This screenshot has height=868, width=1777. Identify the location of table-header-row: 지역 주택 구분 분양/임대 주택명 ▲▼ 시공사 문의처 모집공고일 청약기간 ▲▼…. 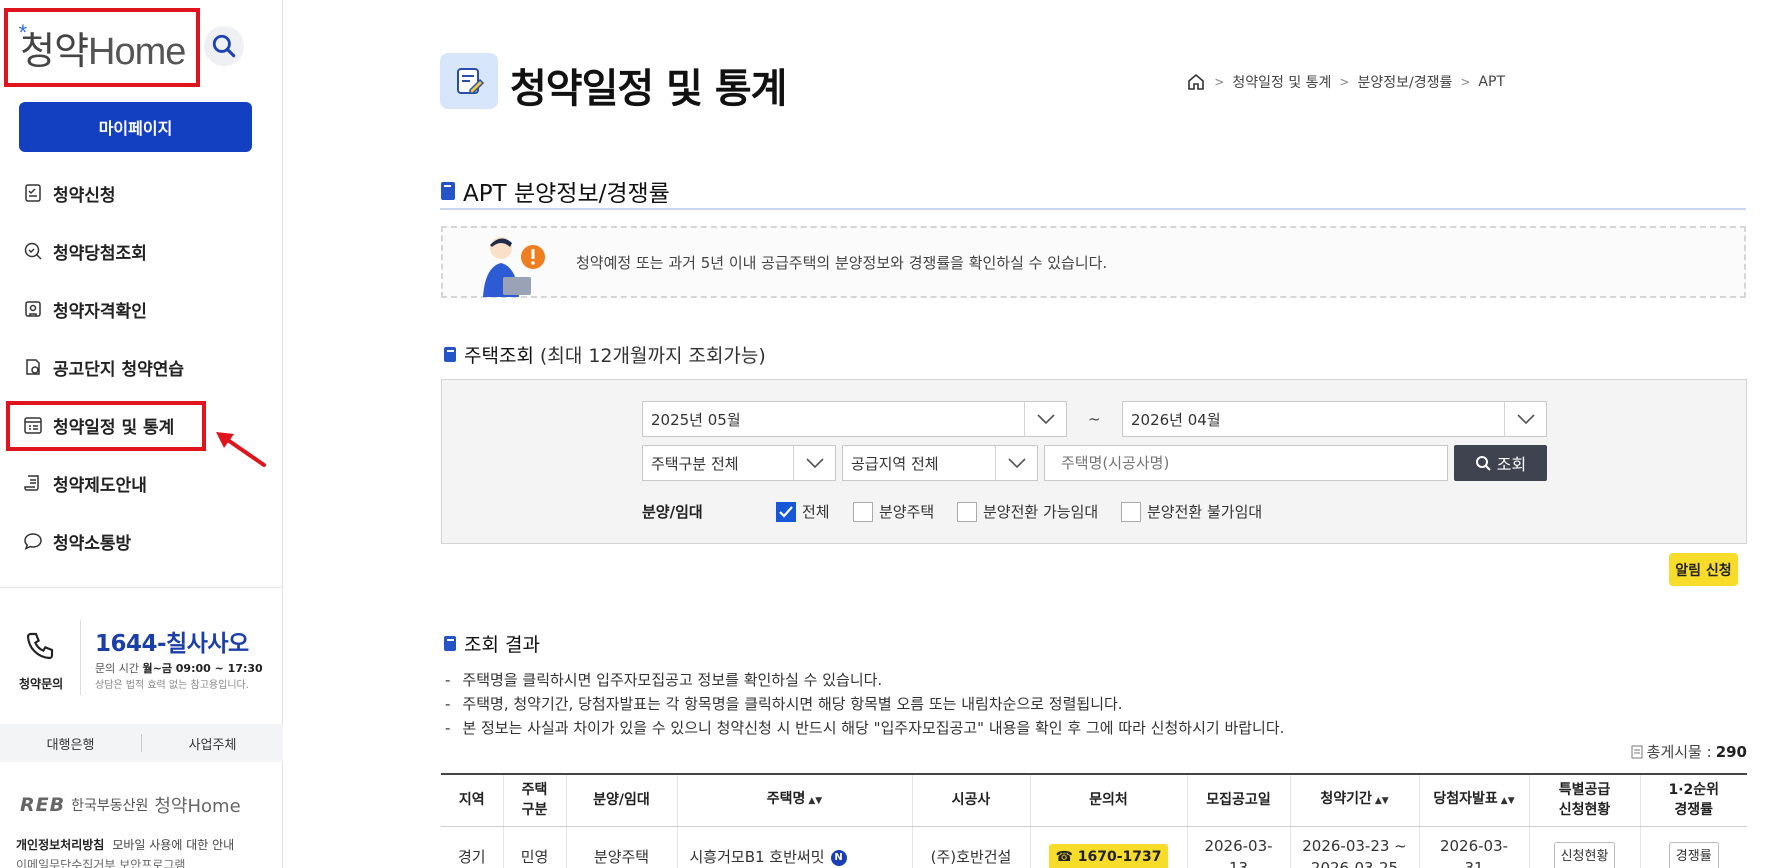
(1094, 800).